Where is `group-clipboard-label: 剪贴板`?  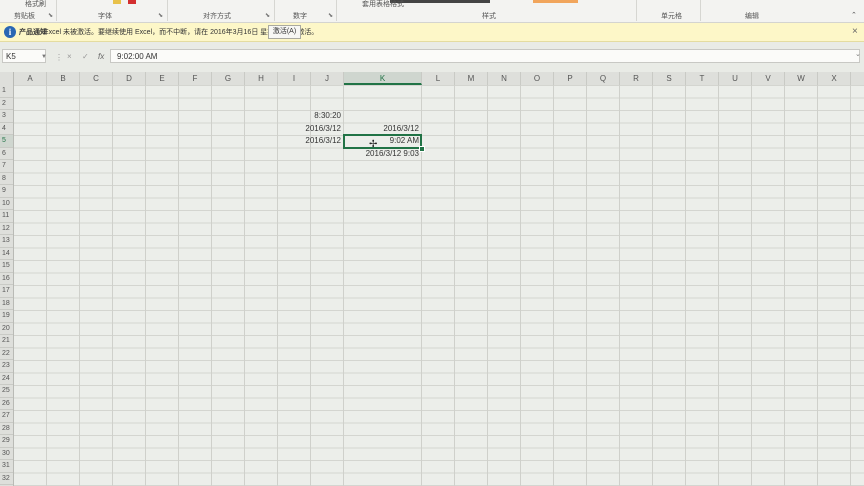
group-clipboard-label: 剪贴板 is located at coordinates (24, 16).